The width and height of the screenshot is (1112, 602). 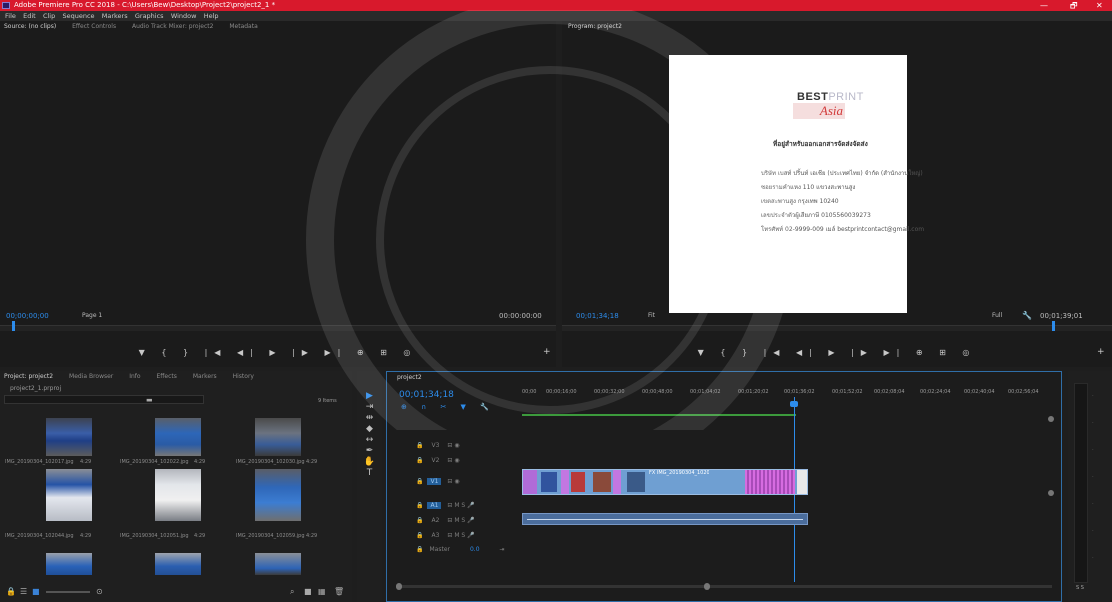 What do you see at coordinates (322, 591) in the screenshot?
I see `new-item-button: ▦` at bounding box center [322, 591].